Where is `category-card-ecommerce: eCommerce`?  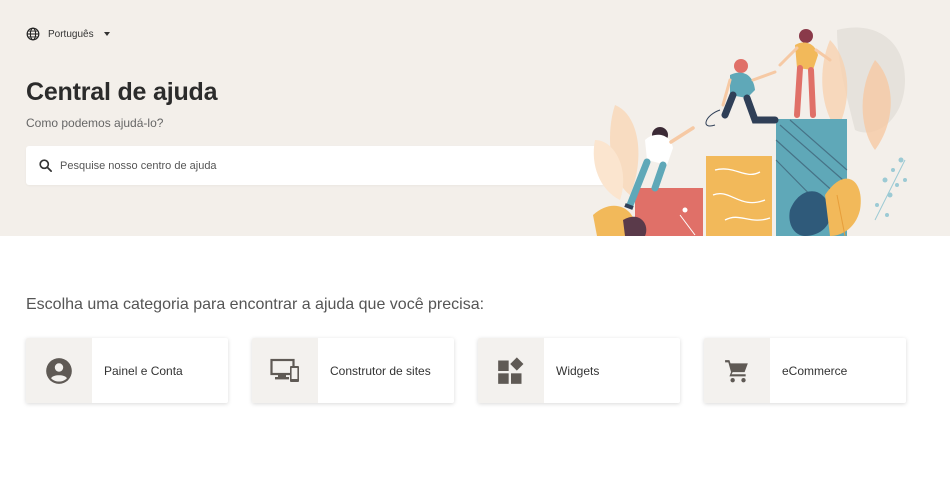
category-card-ecommerce: eCommerce is located at coordinates (805, 370).